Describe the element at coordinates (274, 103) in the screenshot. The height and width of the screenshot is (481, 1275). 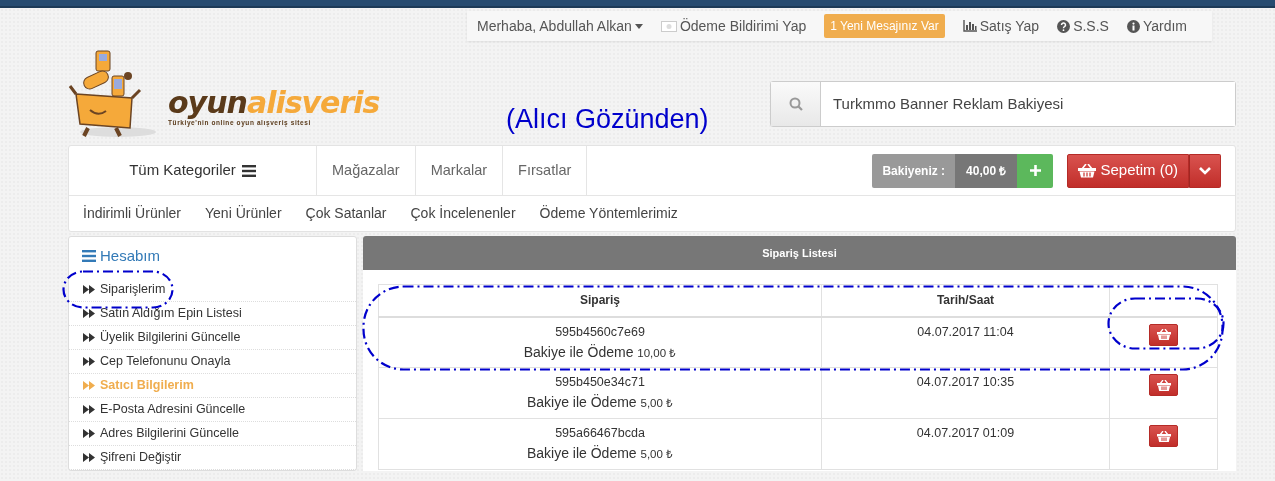
I see `logo-wordmark: oyunalisveris` at that location.